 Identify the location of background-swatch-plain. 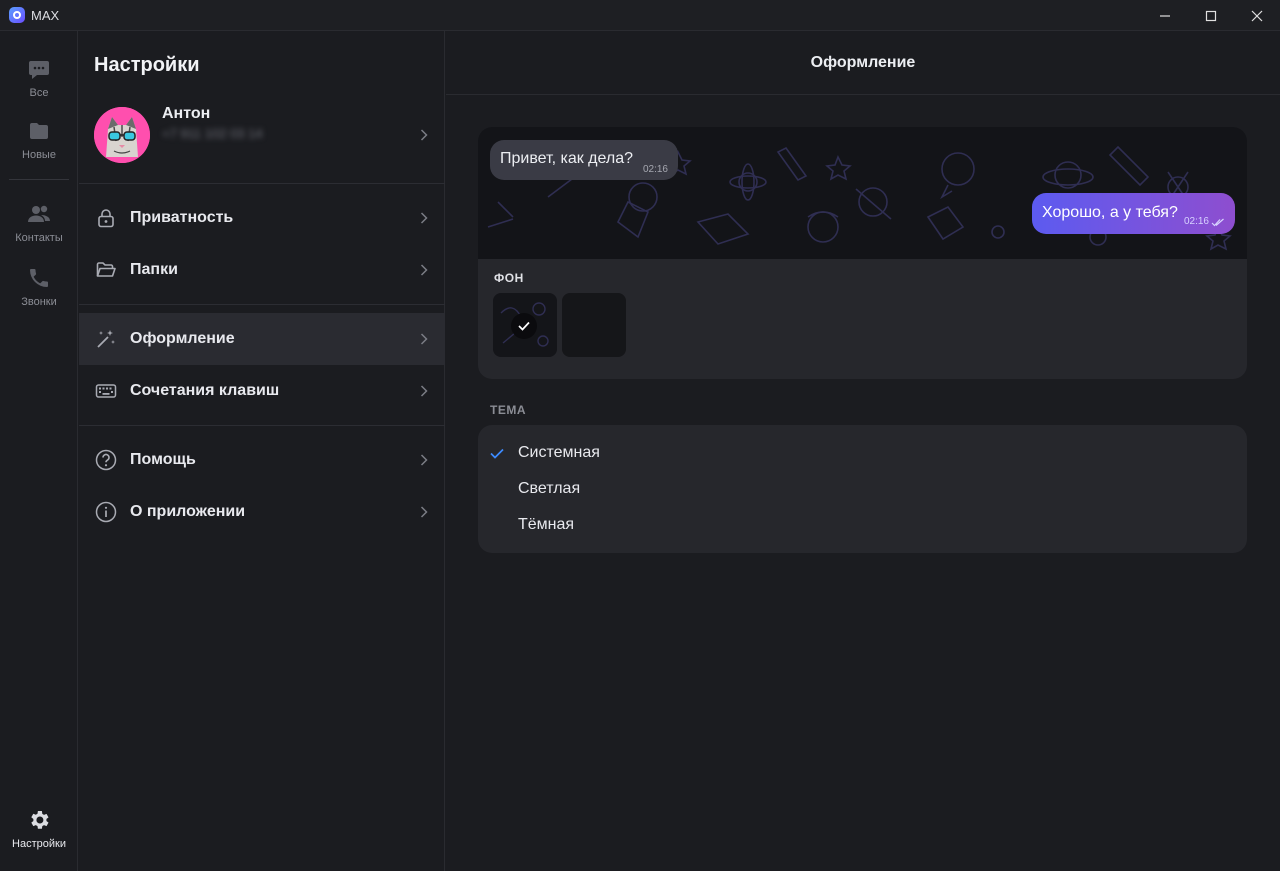
(594, 325).